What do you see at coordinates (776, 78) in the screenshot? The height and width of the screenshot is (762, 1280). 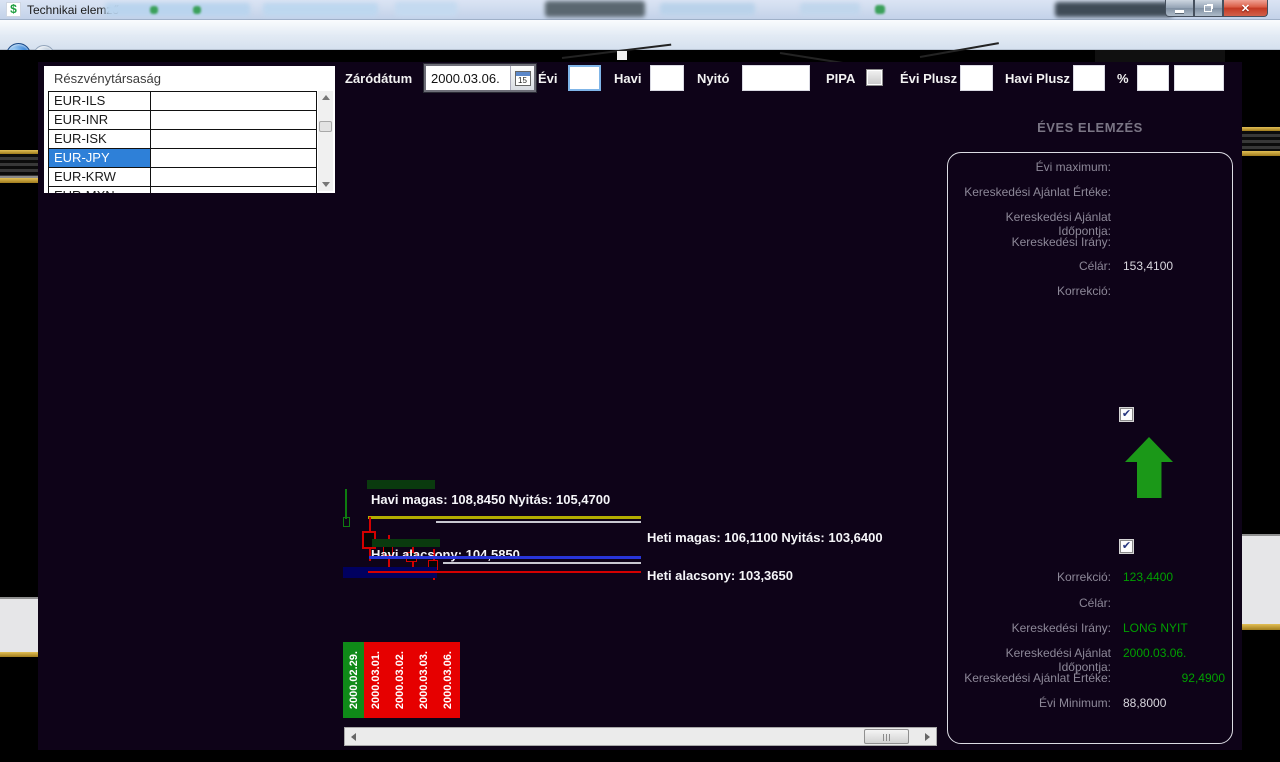 I see `nyito-input` at bounding box center [776, 78].